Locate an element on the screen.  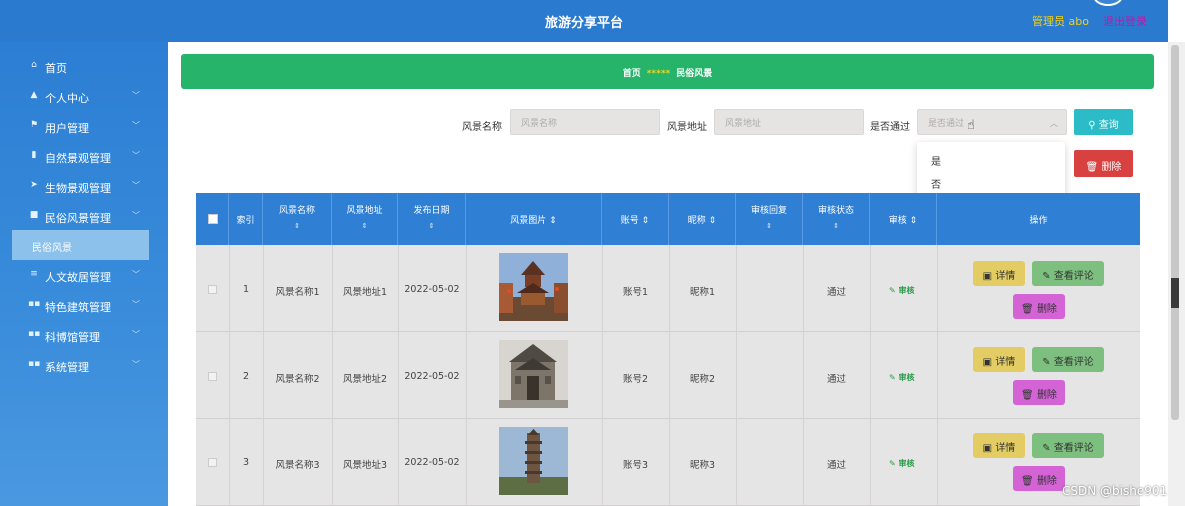
sidebar-item-label: 生物景观管理 is located at coordinates (78, 188).